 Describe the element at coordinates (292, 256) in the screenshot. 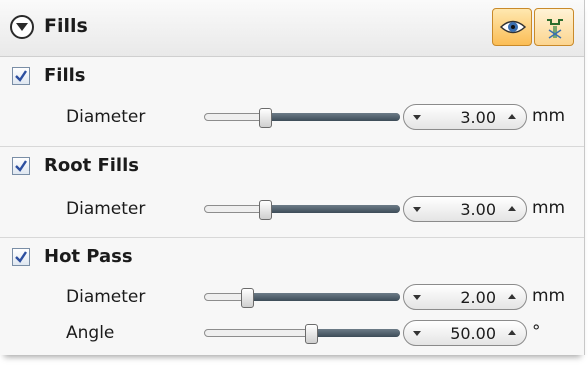

I see `section-hot-pass: Hot Pass` at that location.